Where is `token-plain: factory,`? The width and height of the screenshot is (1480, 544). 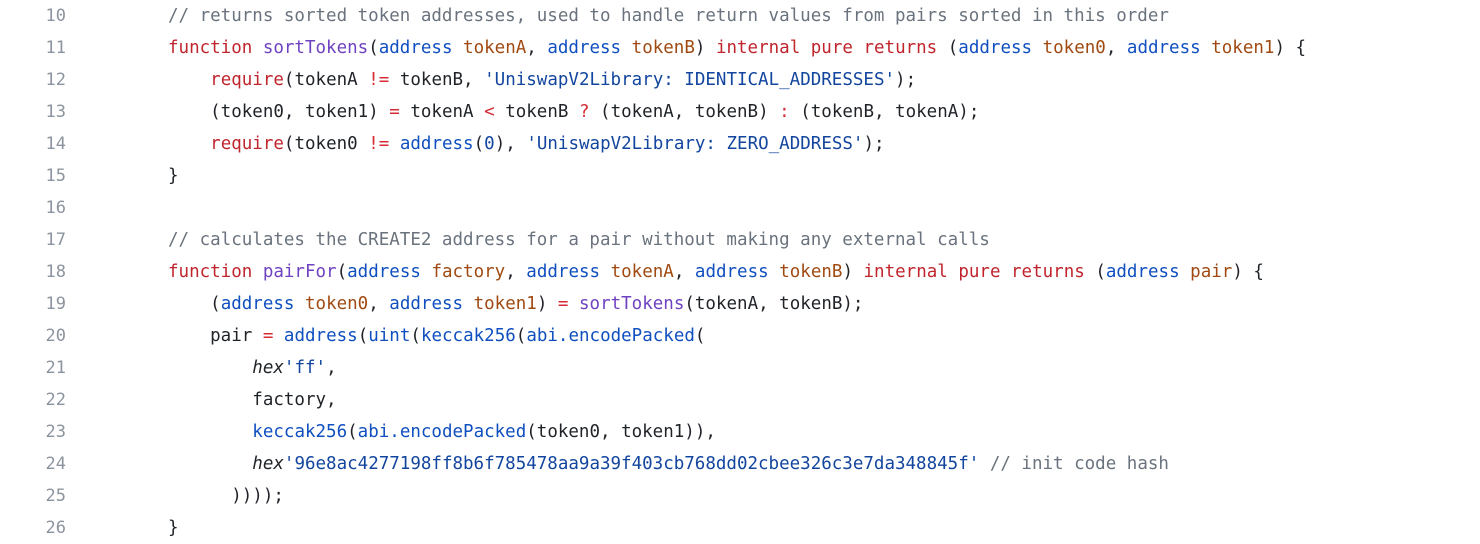
token-plain: factory, is located at coordinates (252, 400).